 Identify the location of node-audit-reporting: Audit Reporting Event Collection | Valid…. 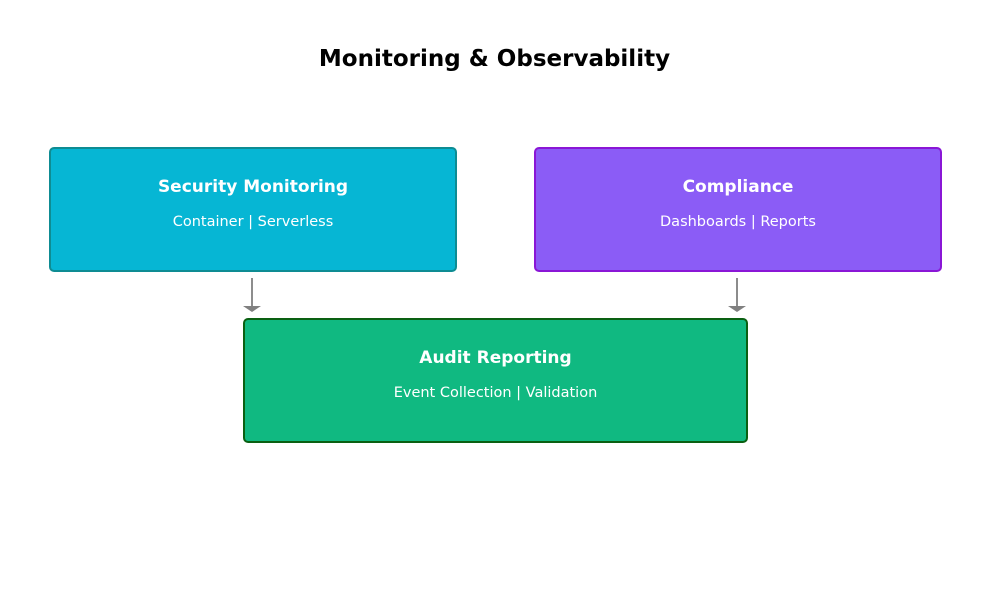
(495, 380).